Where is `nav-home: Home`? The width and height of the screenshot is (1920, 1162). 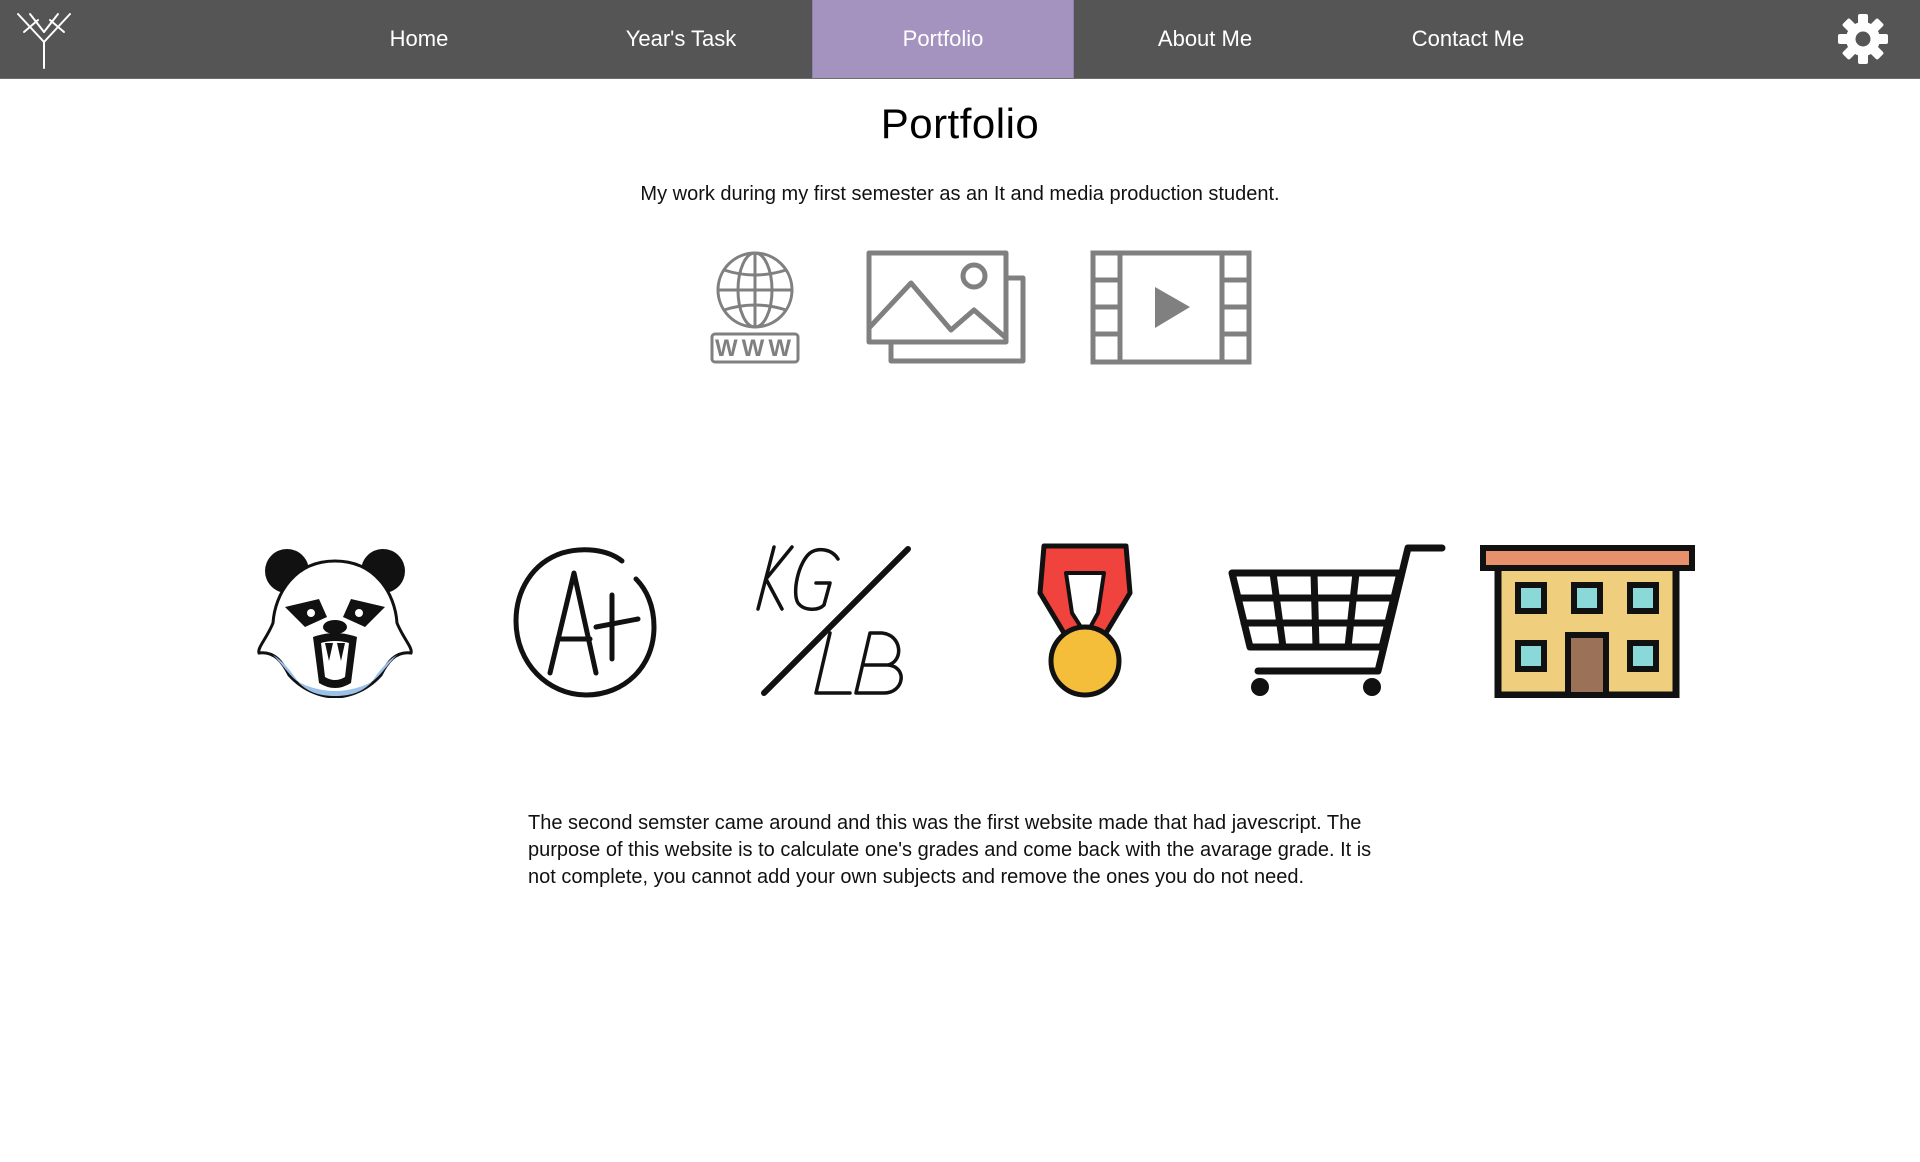 nav-home: Home is located at coordinates (419, 39).